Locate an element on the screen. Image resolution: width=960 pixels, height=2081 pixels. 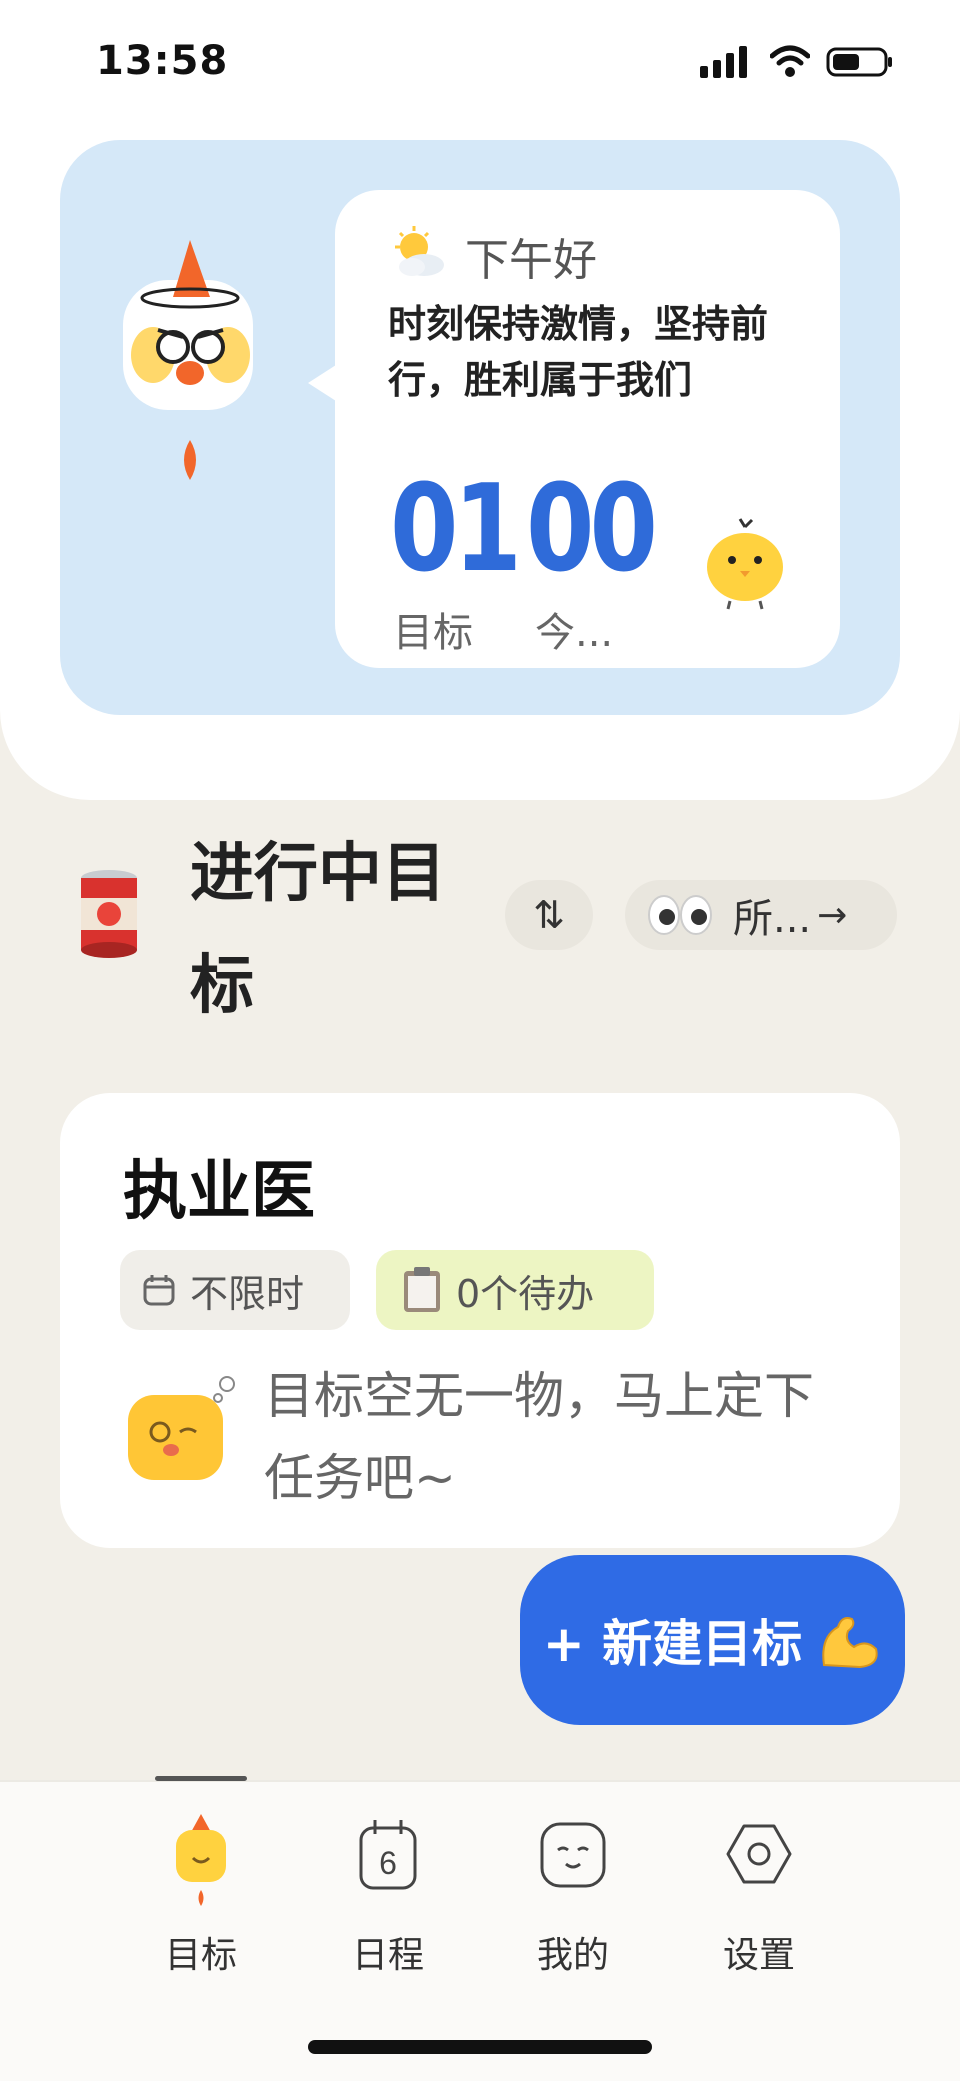
tab-goals-label: 目标 is located at coordinates (200, 1955).